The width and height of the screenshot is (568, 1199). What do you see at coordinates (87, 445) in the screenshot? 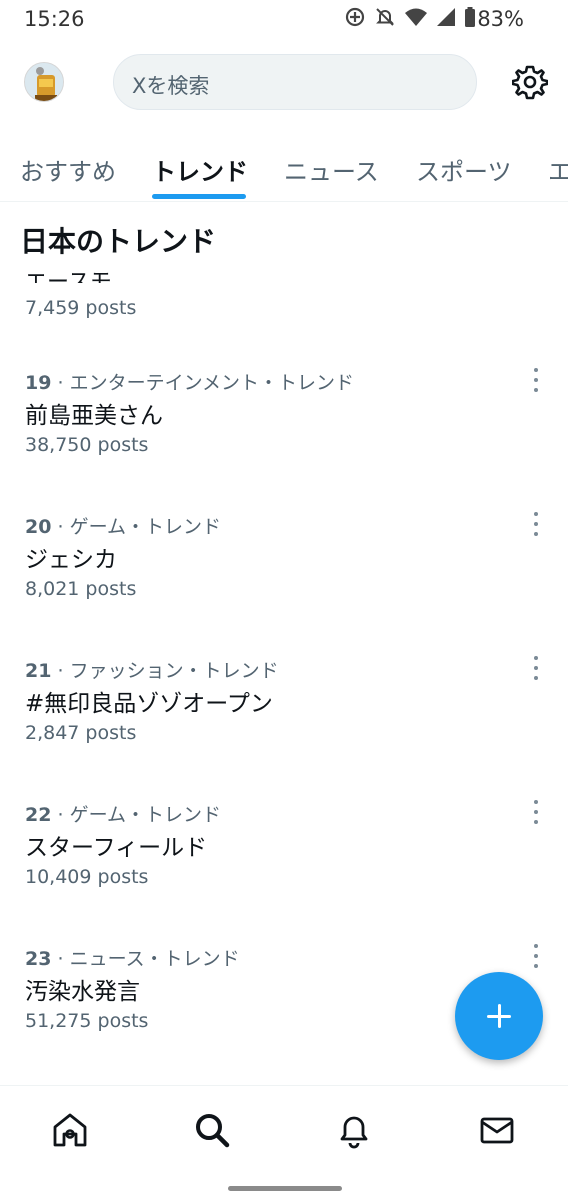
I see `trend-posts: 38,750 posts` at bounding box center [87, 445].